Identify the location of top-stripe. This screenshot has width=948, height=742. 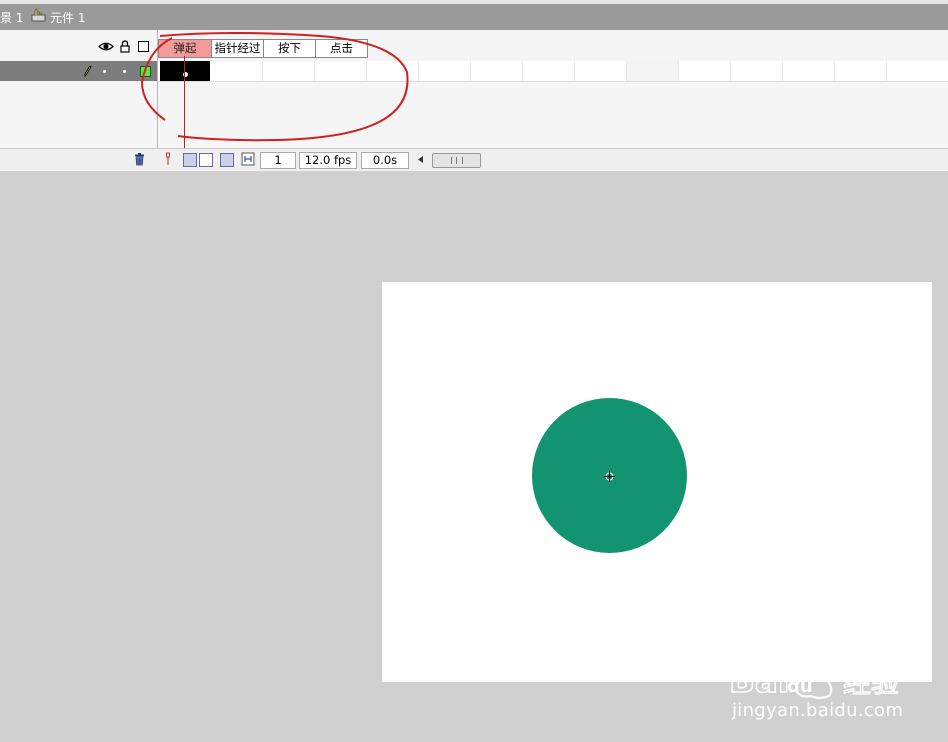
(474, 2).